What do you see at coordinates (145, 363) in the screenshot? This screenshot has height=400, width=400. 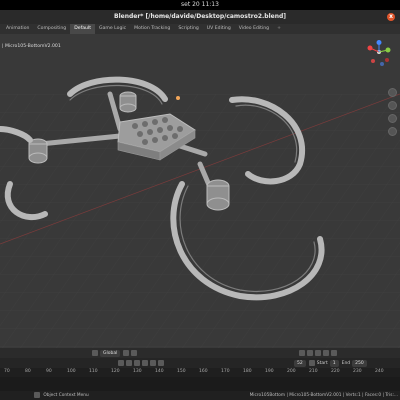 I see `play-icon` at bounding box center [145, 363].